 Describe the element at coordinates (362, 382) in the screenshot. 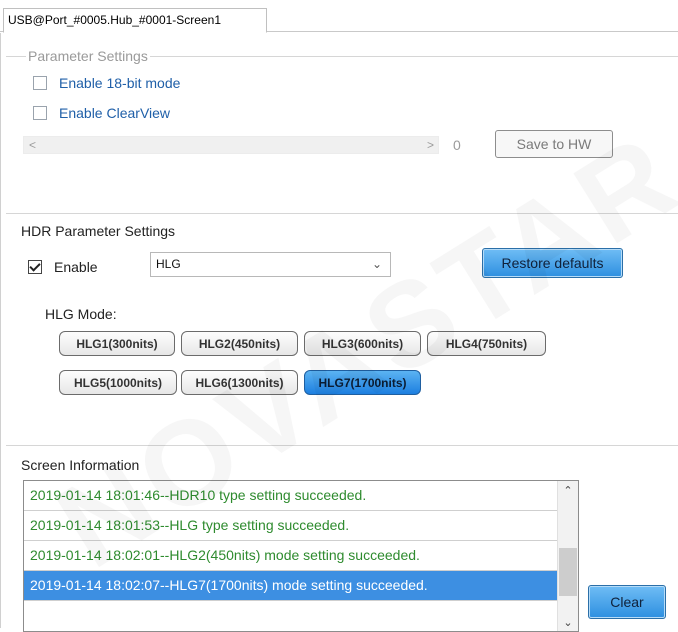

I see `hlg-mode-button-selected: HLG7(1700nits)` at that location.